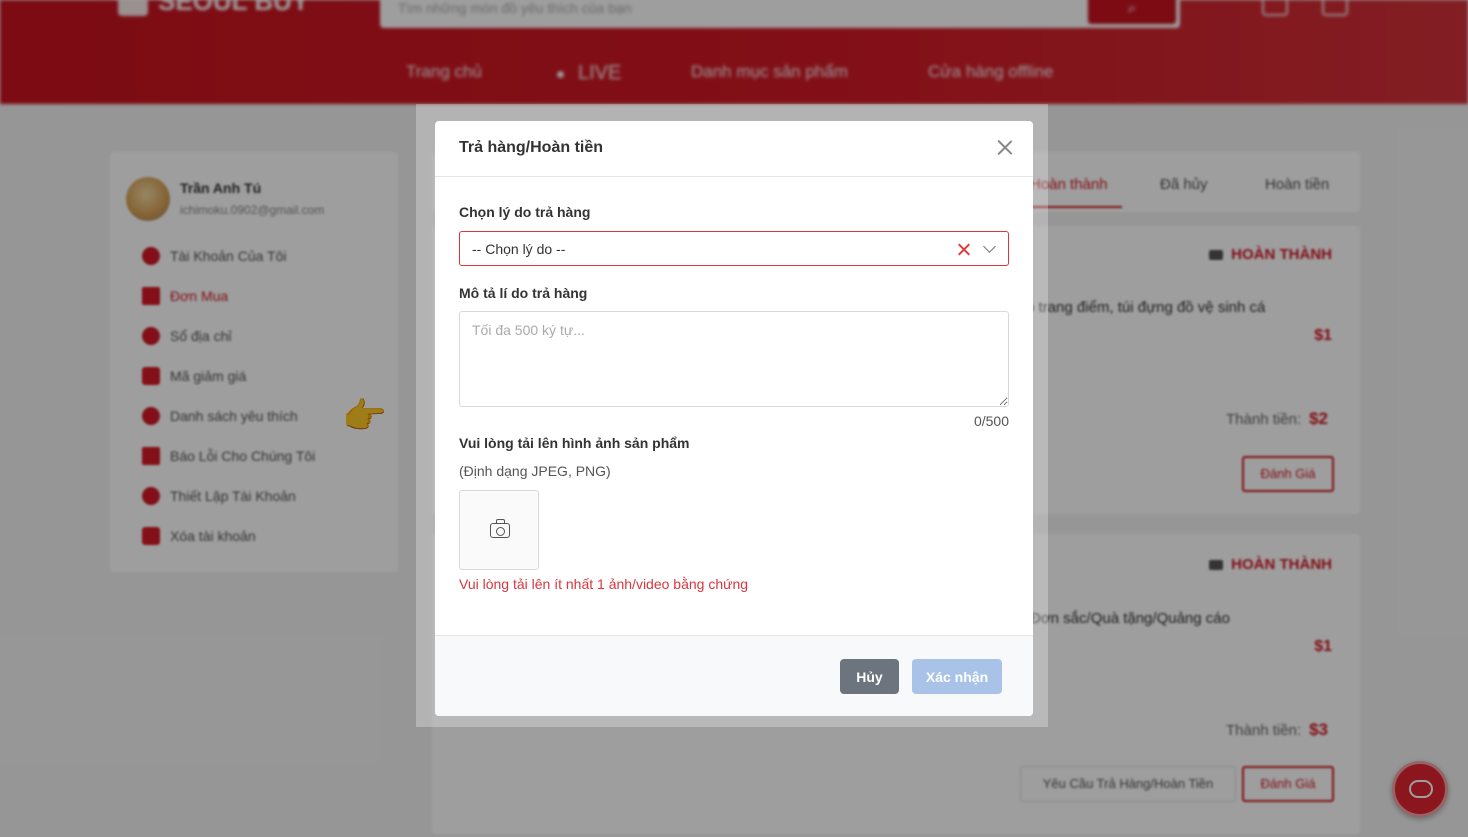  What do you see at coordinates (734, 149) in the screenshot?
I see `modal-header: Trả hàng/Hoàn tiền` at bounding box center [734, 149].